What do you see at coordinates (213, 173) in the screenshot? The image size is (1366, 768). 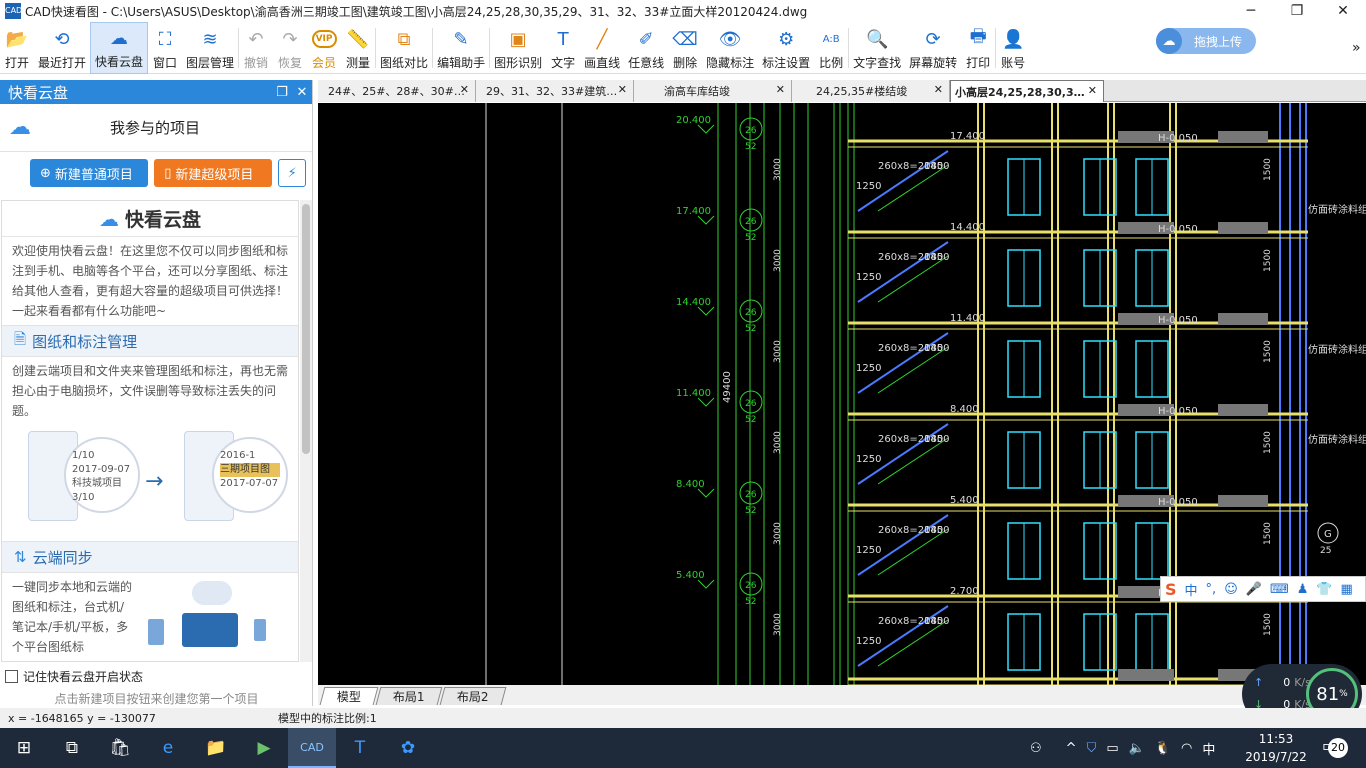 I see `new-super-project-button: ▯ 新建超级项目` at bounding box center [213, 173].